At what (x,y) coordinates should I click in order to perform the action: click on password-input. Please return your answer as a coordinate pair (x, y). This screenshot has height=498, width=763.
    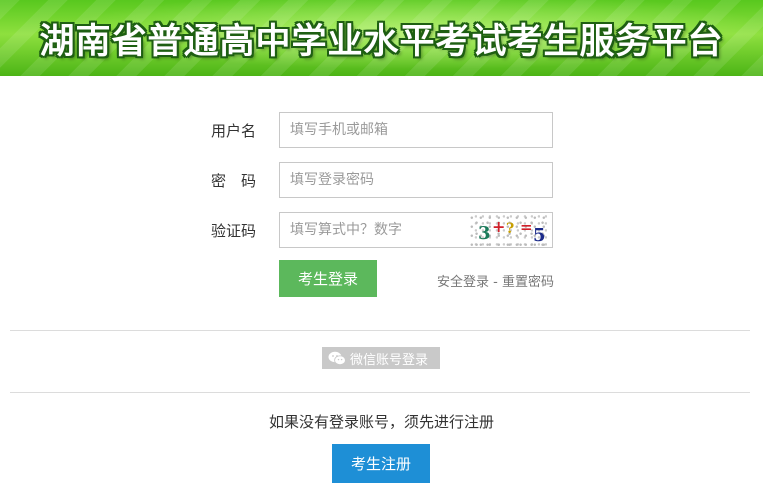
    Looking at the image, I should click on (416, 180).